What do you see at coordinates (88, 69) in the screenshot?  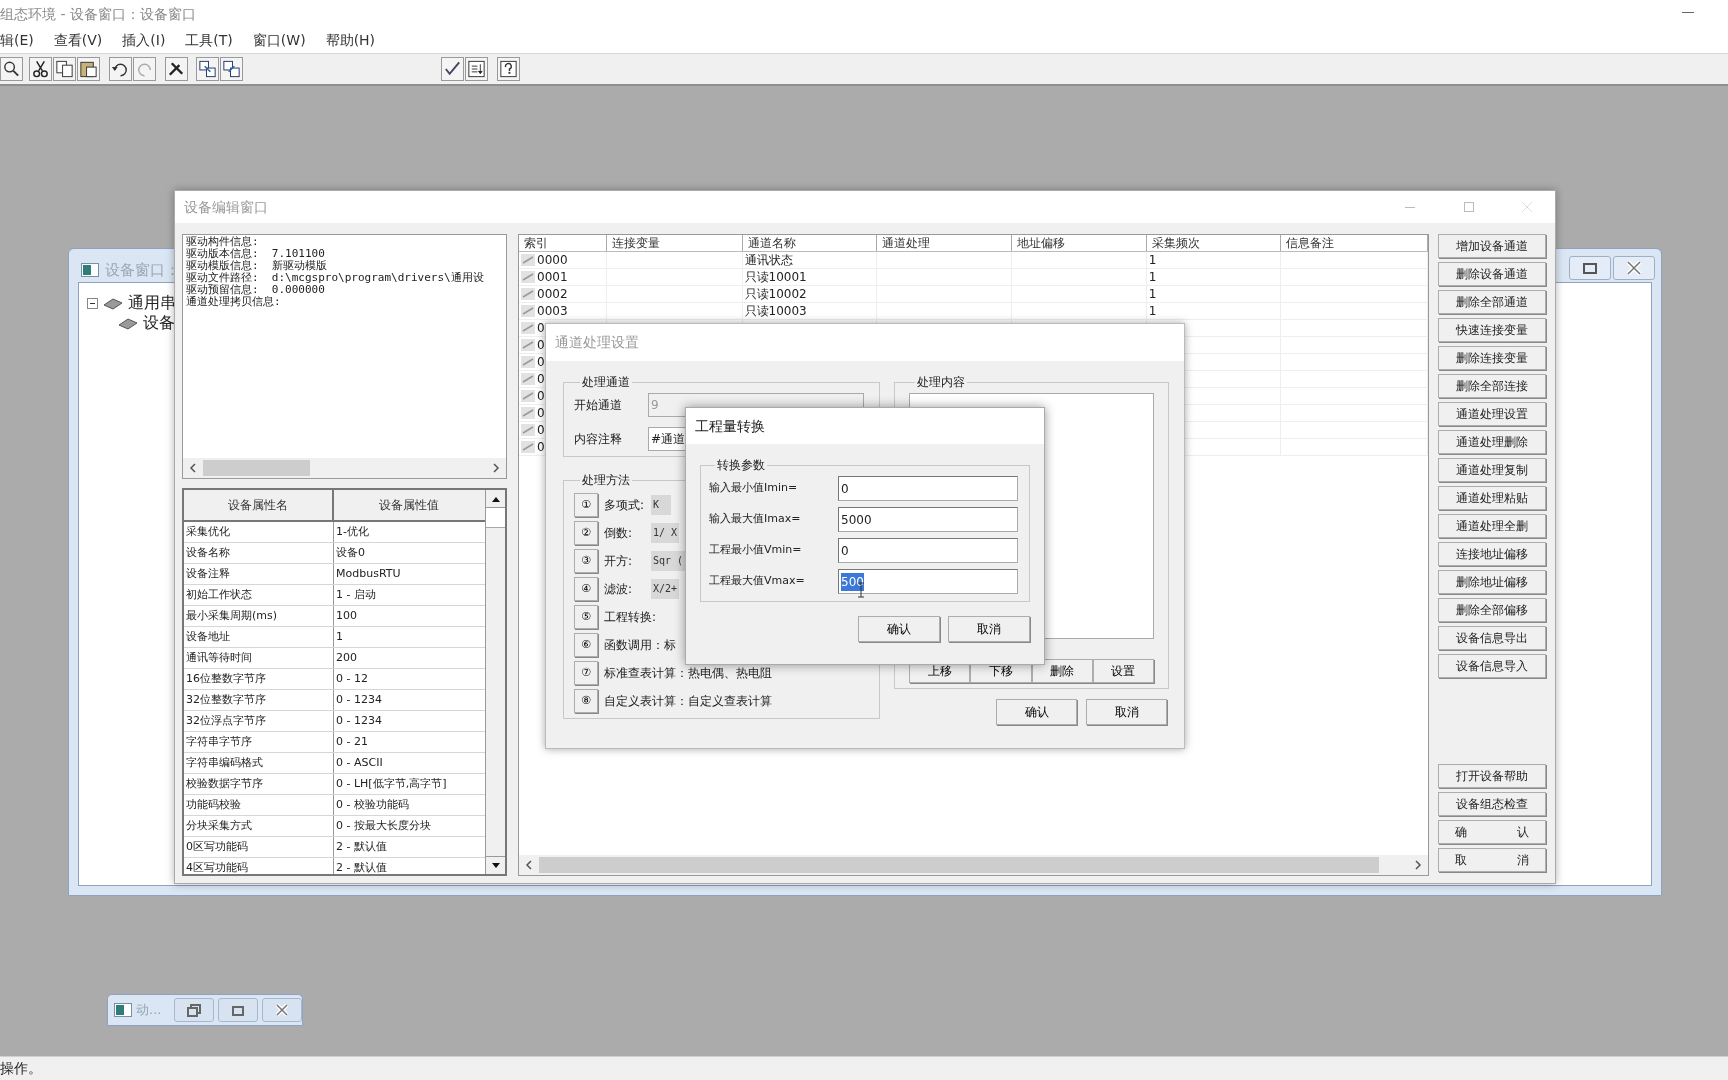 I see `paste-button` at bounding box center [88, 69].